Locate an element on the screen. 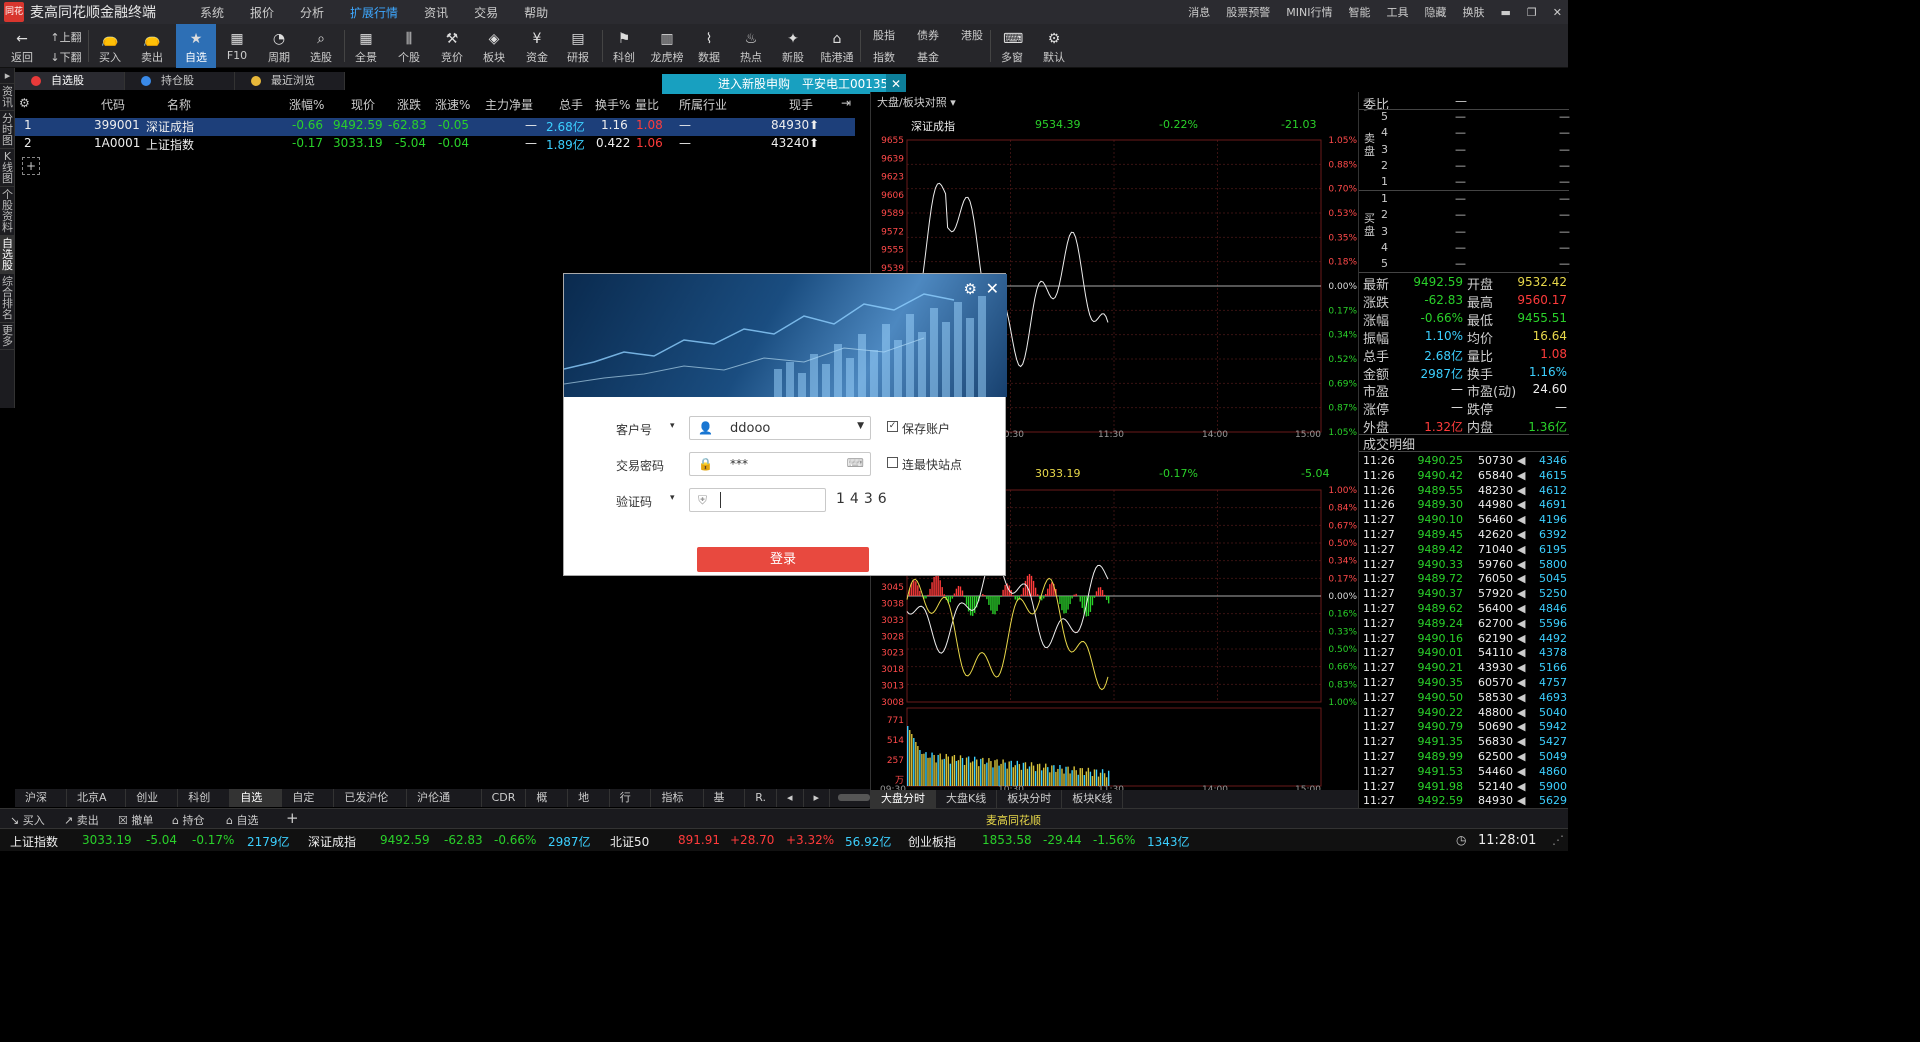 The width and height of the screenshot is (1920, 1042). horizontal-scrollbar is located at coordinates (854, 797).